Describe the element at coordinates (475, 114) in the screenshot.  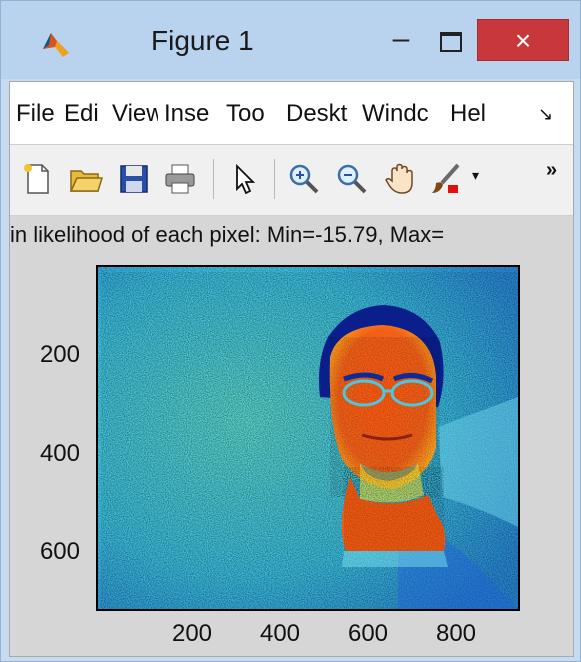
I see `menu-help: Hel` at that location.